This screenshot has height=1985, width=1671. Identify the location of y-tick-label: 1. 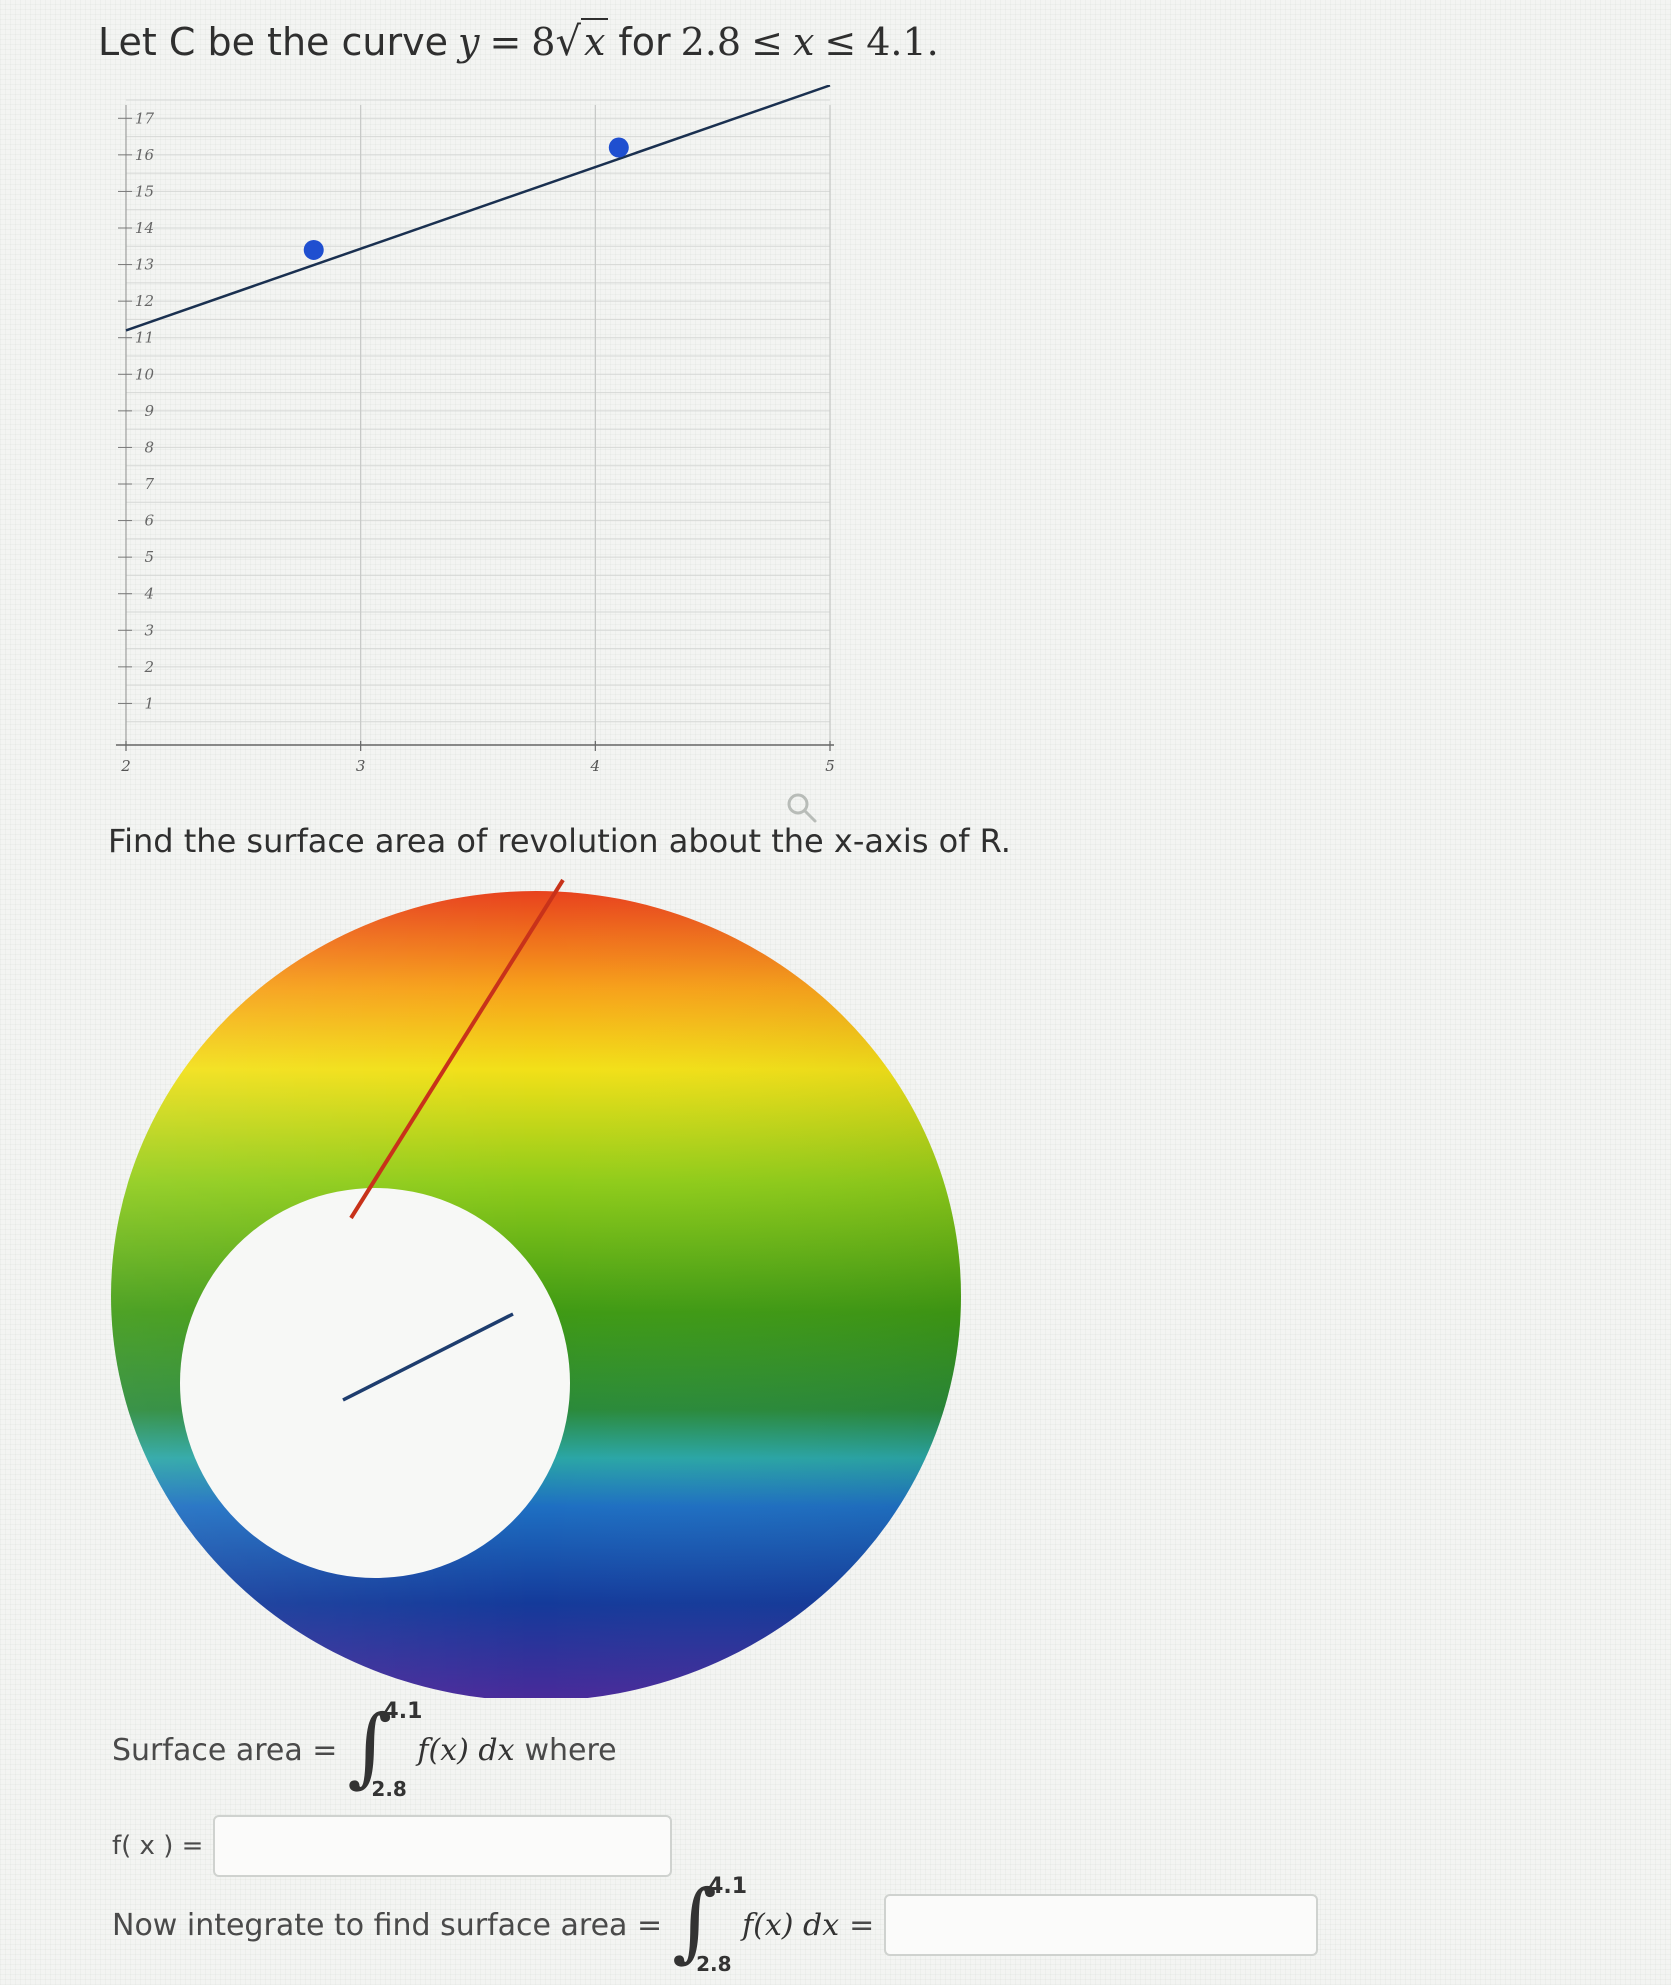
(149, 703).